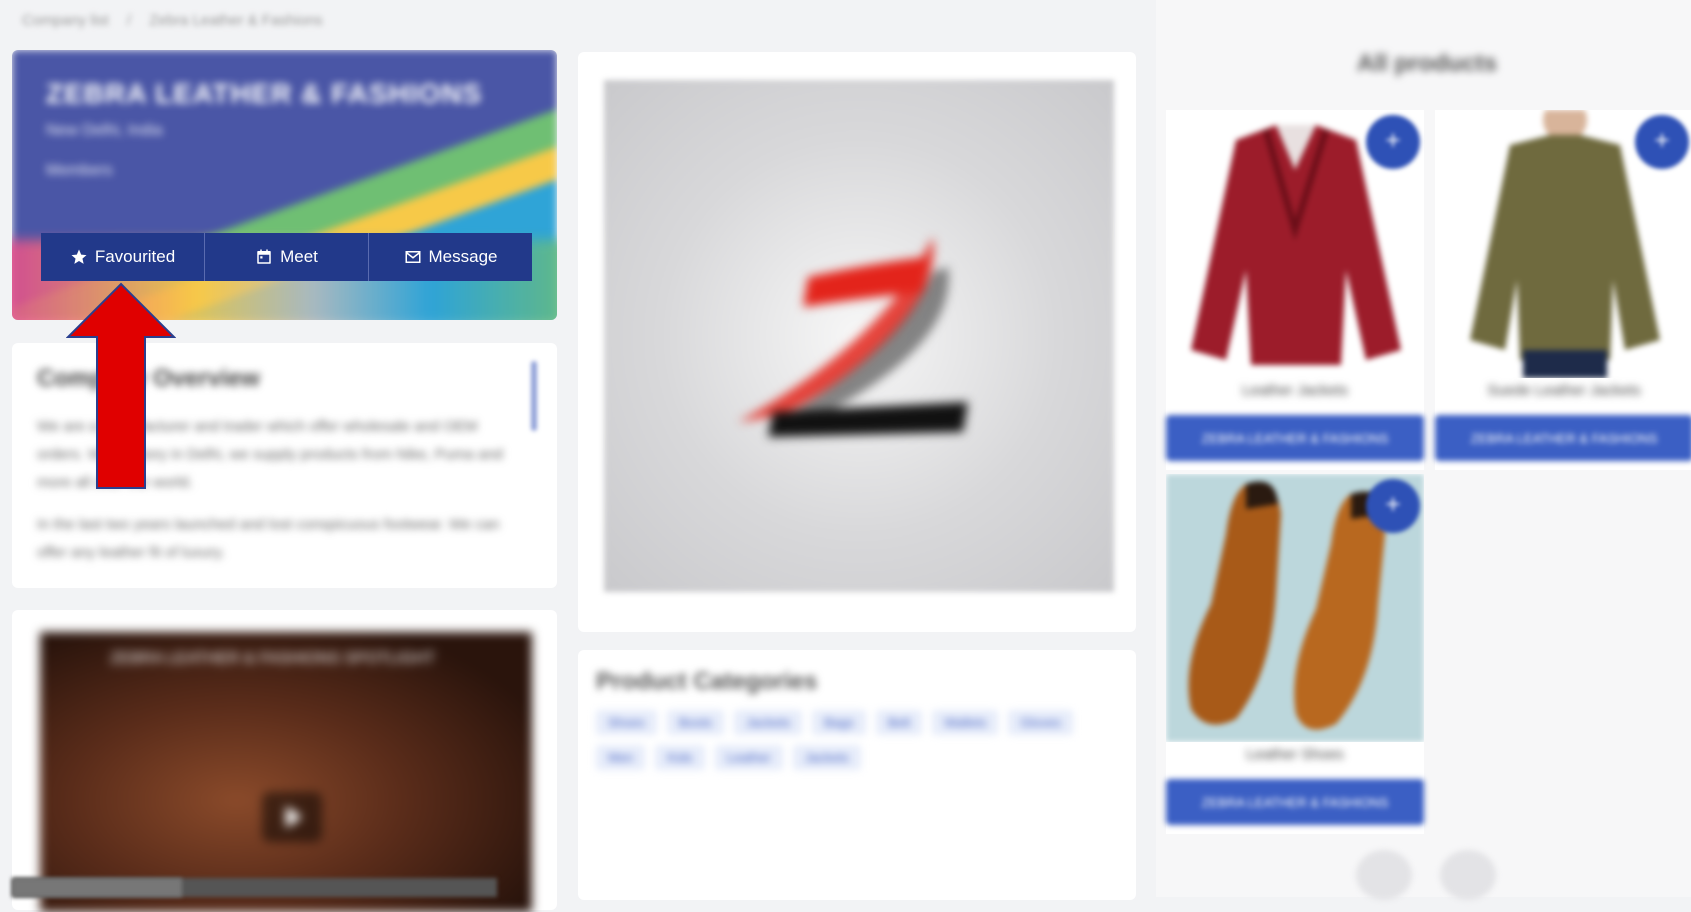 The height and width of the screenshot is (912, 1691). Describe the element at coordinates (621, 757) in the screenshot. I see `category-tag: Men` at that location.